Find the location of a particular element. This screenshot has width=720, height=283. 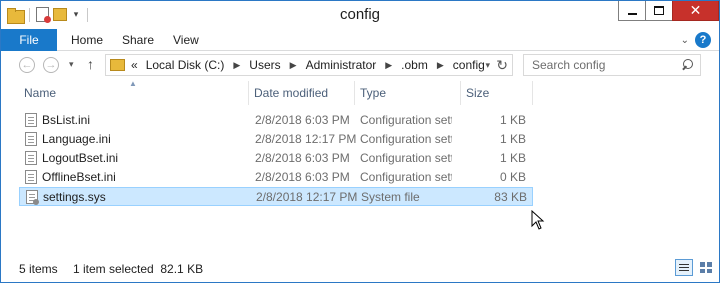

file-size: 83 KB is located at coordinates (510, 197).